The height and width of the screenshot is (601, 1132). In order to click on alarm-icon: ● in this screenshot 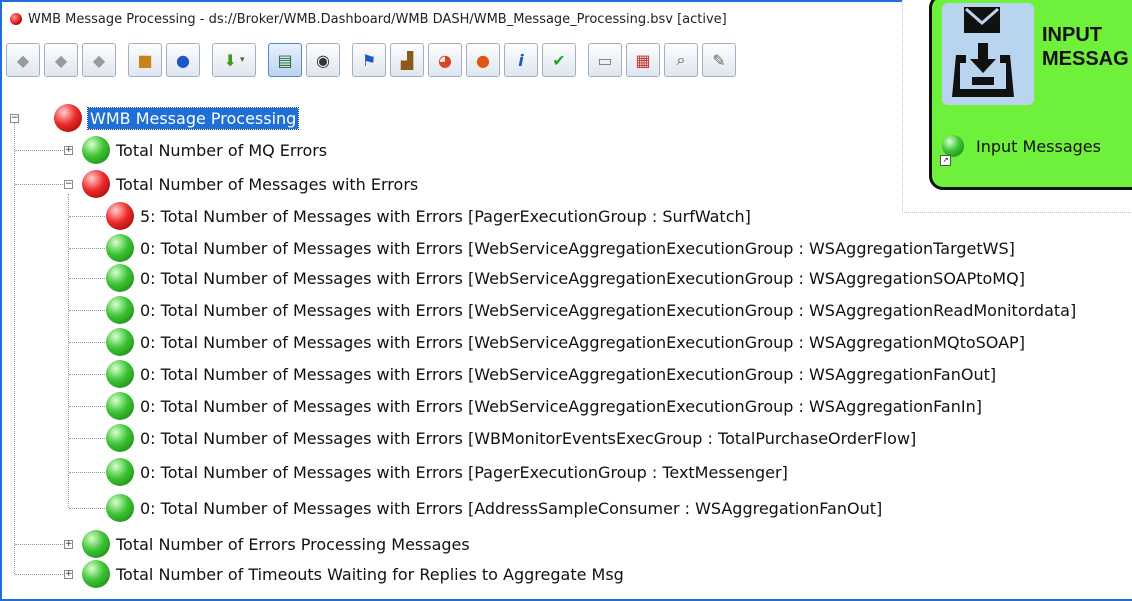, I will do `click(483, 60)`.